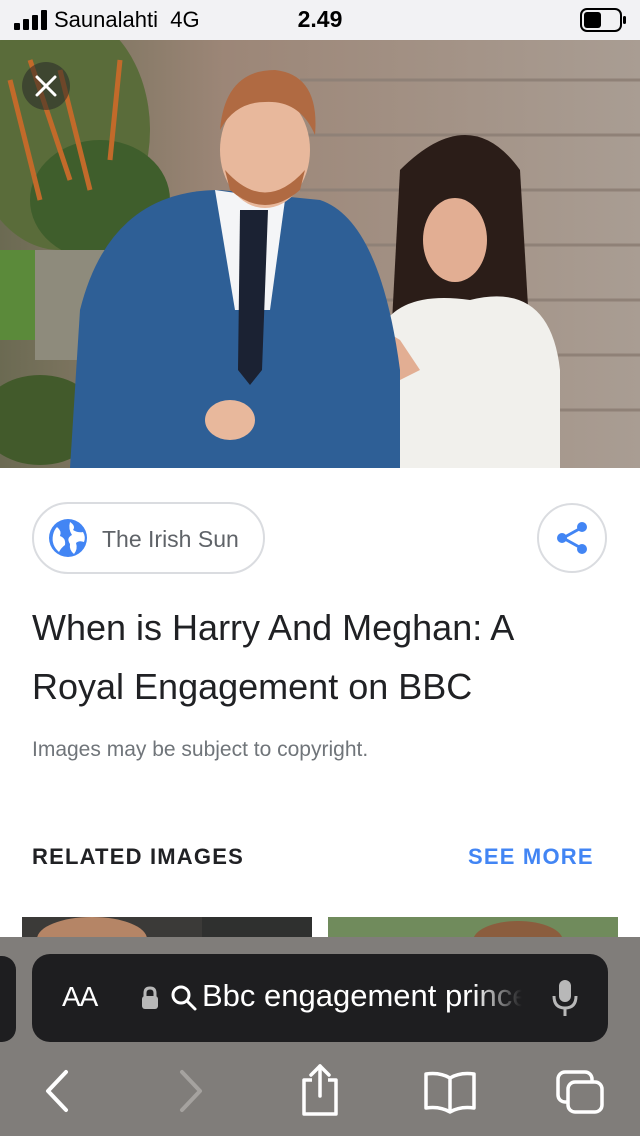 The width and height of the screenshot is (640, 1136). What do you see at coordinates (362, 996) in the screenshot?
I see `url-field: Bbc engagement prince` at bounding box center [362, 996].